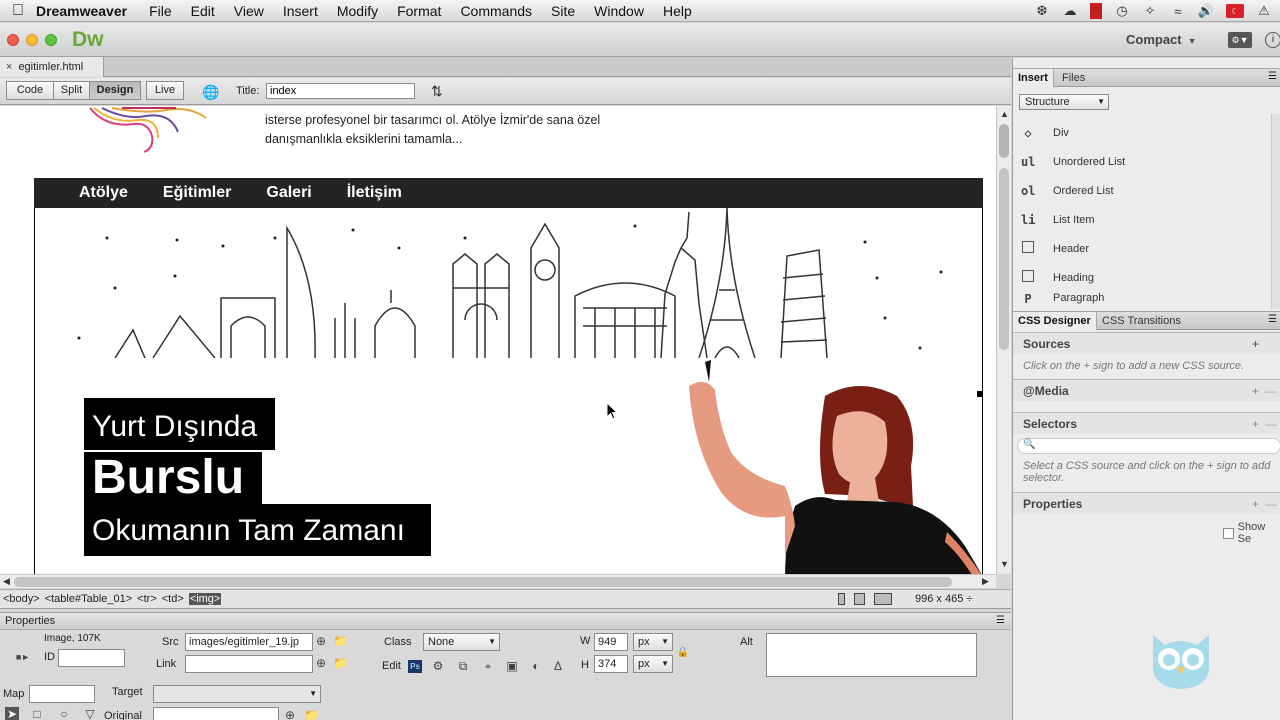 The image size is (1280, 720). I want to click on rect-hotspot-icon: □, so click(37, 713).